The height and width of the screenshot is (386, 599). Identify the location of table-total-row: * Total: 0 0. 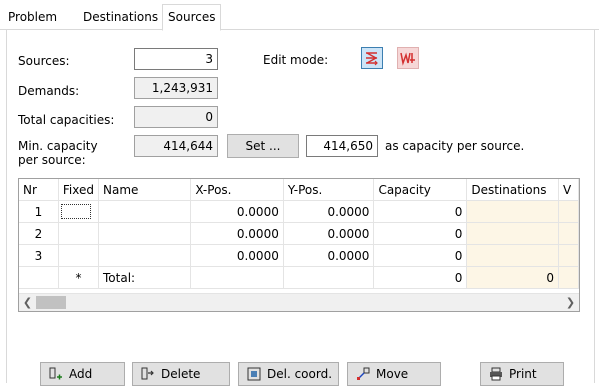
(299, 277).